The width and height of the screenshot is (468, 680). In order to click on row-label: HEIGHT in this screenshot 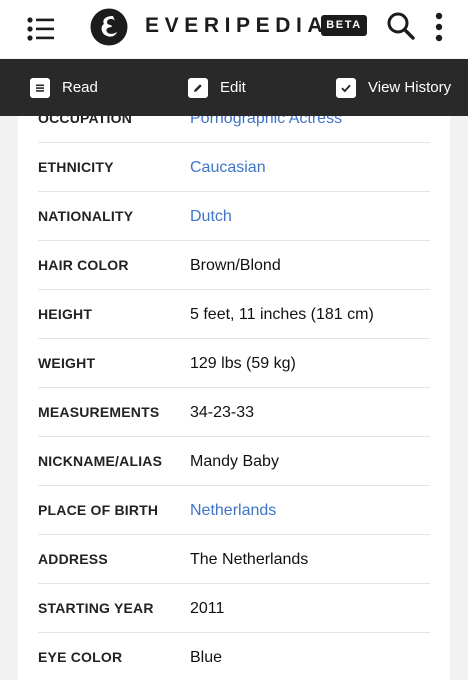, I will do `click(65, 314)`.